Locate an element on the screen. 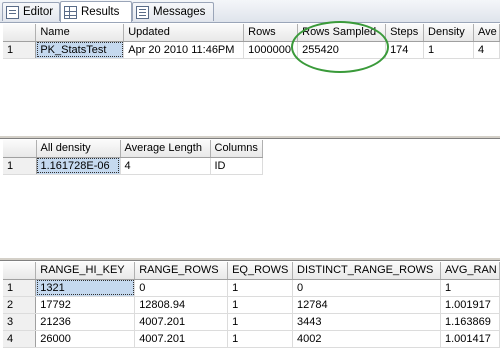 This screenshot has height=350, width=500. grid-cell: 12808.94 is located at coordinates (181, 305).